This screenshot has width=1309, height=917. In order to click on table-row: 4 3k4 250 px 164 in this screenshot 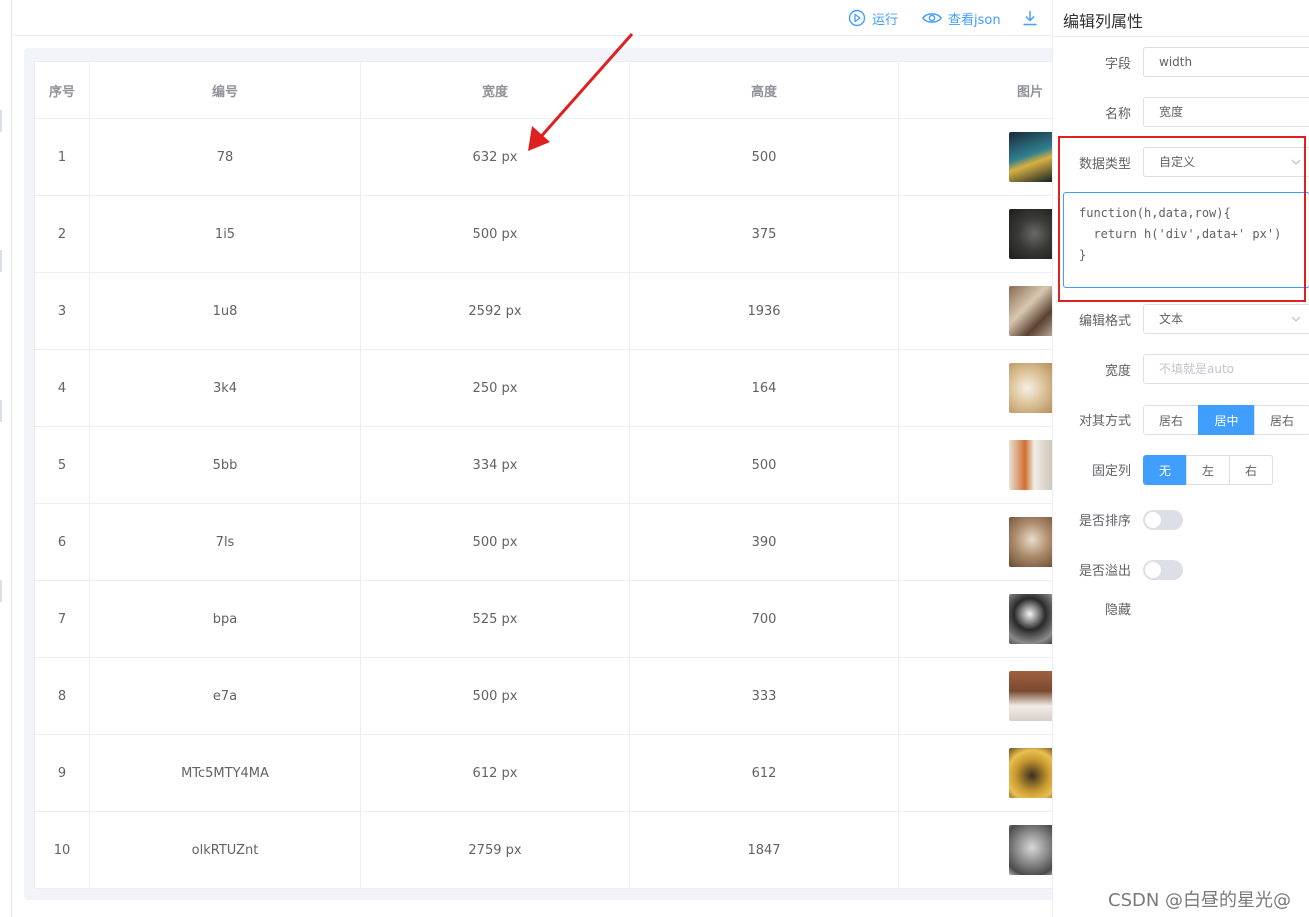, I will do `click(549, 388)`.